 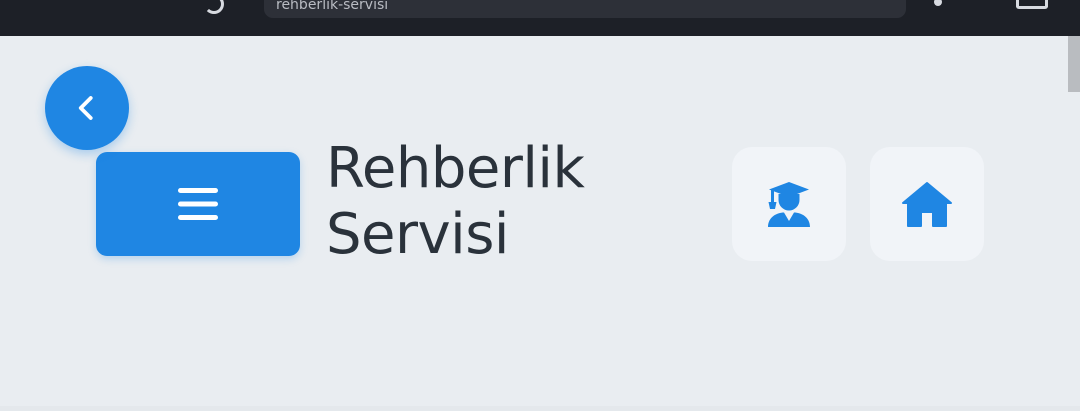 I want to click on chevron-left-icon, so click(x=85, y=108).